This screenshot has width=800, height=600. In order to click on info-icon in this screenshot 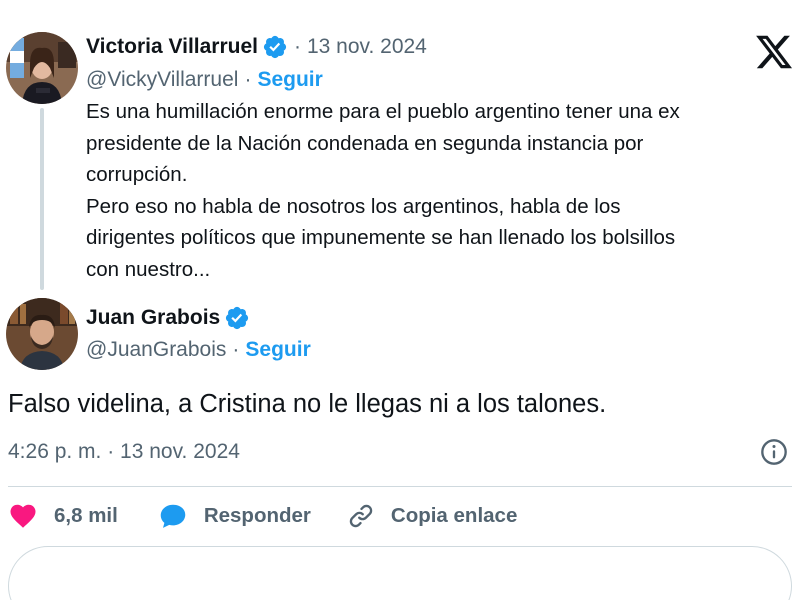, I will do `click(774, 452)`.